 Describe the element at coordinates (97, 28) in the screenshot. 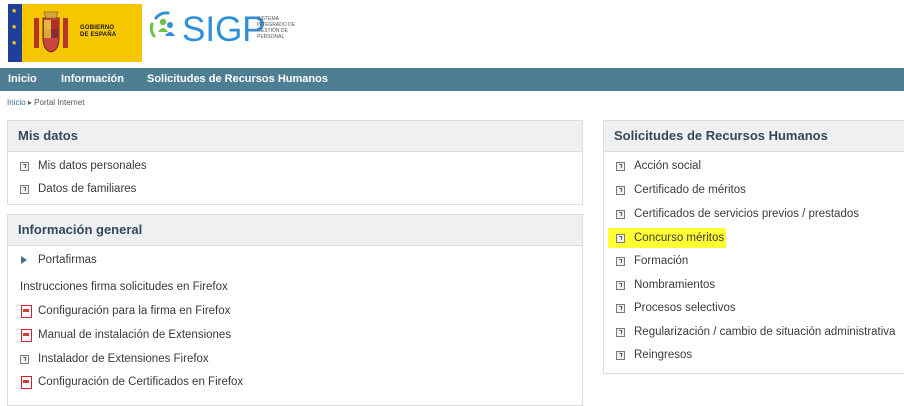

I see `gov-line1: GOBIERNO` at that location.